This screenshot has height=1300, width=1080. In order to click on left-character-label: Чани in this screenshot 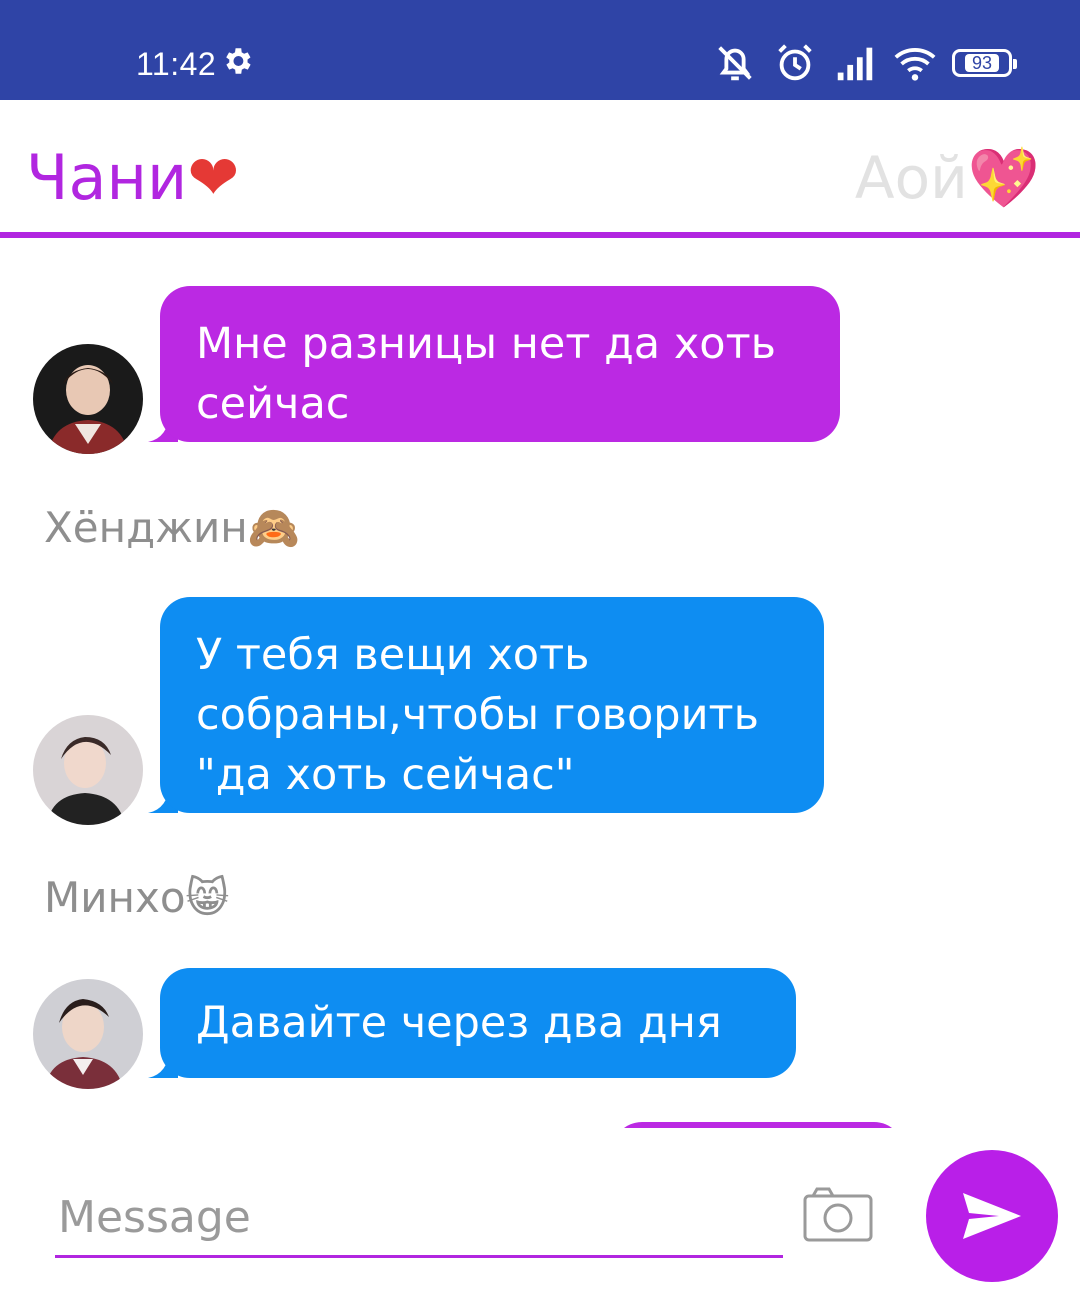, I will do `click(107, 177)`.